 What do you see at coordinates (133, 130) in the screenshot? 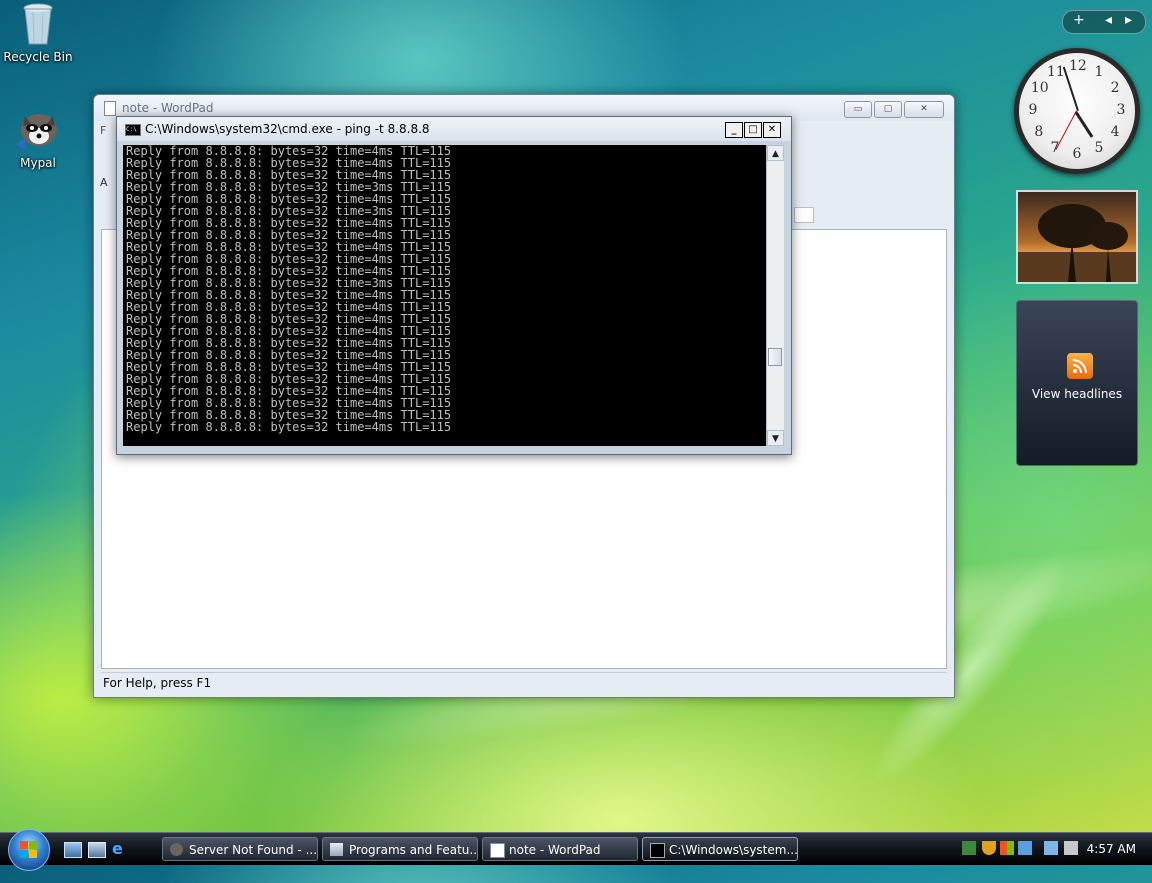
I see `console-icon: C:\` at bounding box center [133, 130].